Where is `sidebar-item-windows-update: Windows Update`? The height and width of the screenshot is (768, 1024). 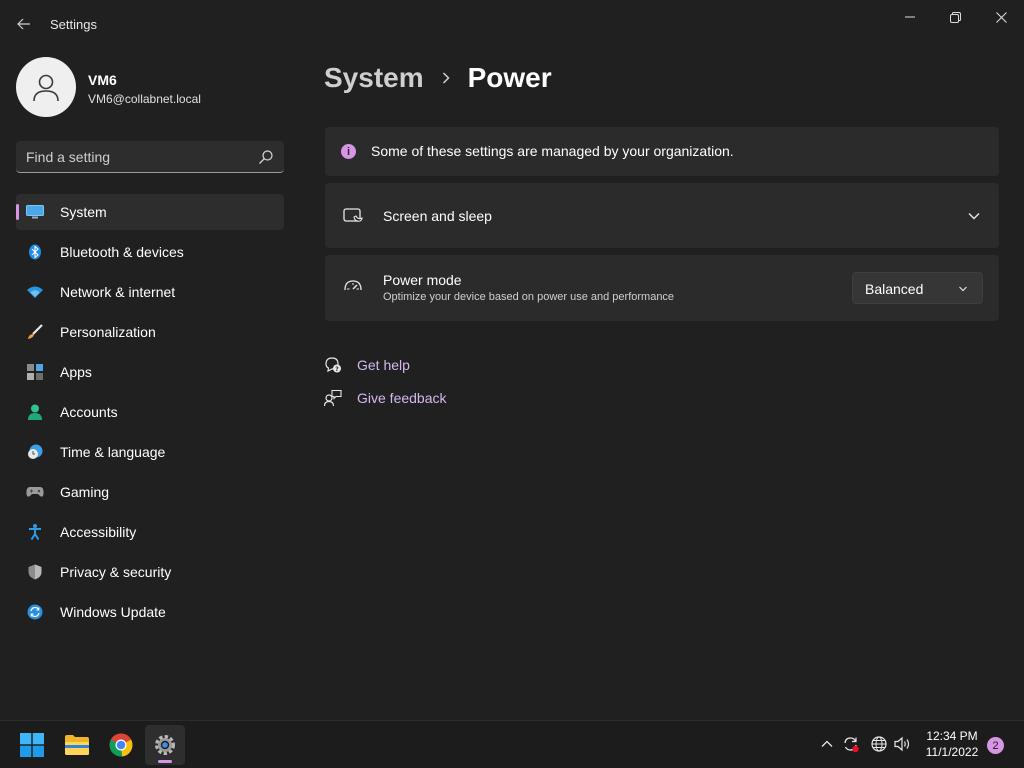
sidebar-item-windows-update: Windows Update is located at coordinates (150, 612).